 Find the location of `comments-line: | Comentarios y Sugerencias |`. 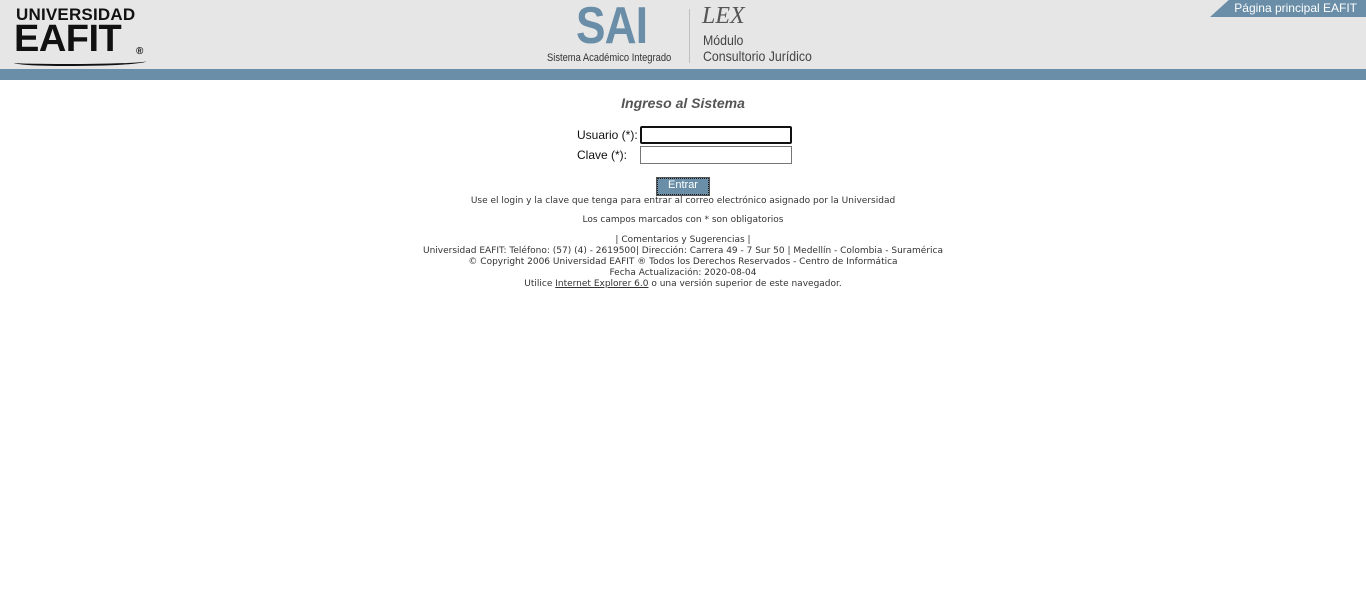

comments-line: | Comentarios y Sugerencias | is located at coordinates (683, 240).